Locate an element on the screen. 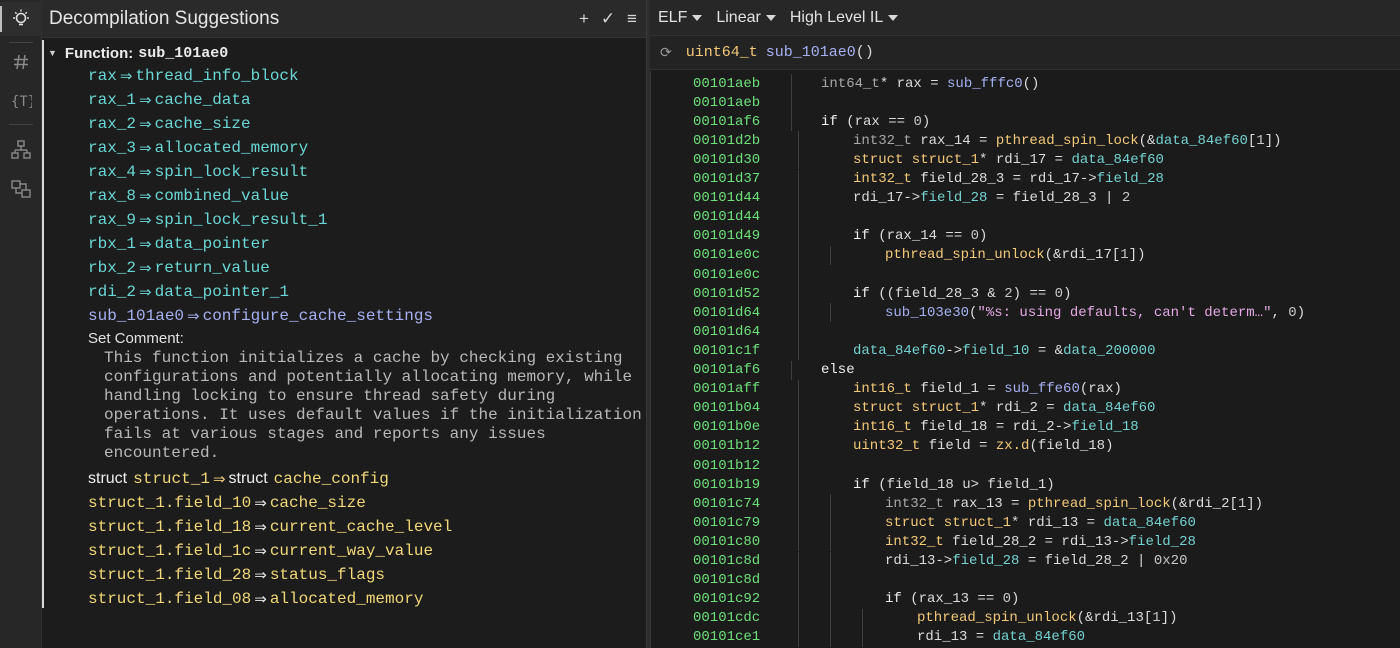 Image resolution: width=1400 pixels, height=648 pixels. accept-checkmark-icon: ✓ is located at coordinates (608, 19).